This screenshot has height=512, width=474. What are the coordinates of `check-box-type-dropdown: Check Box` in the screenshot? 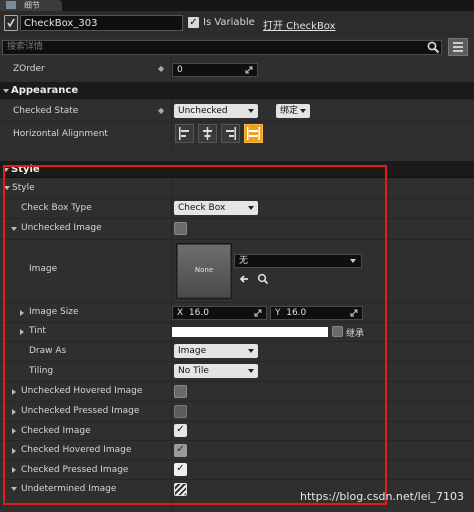 It's located at (216, 208).